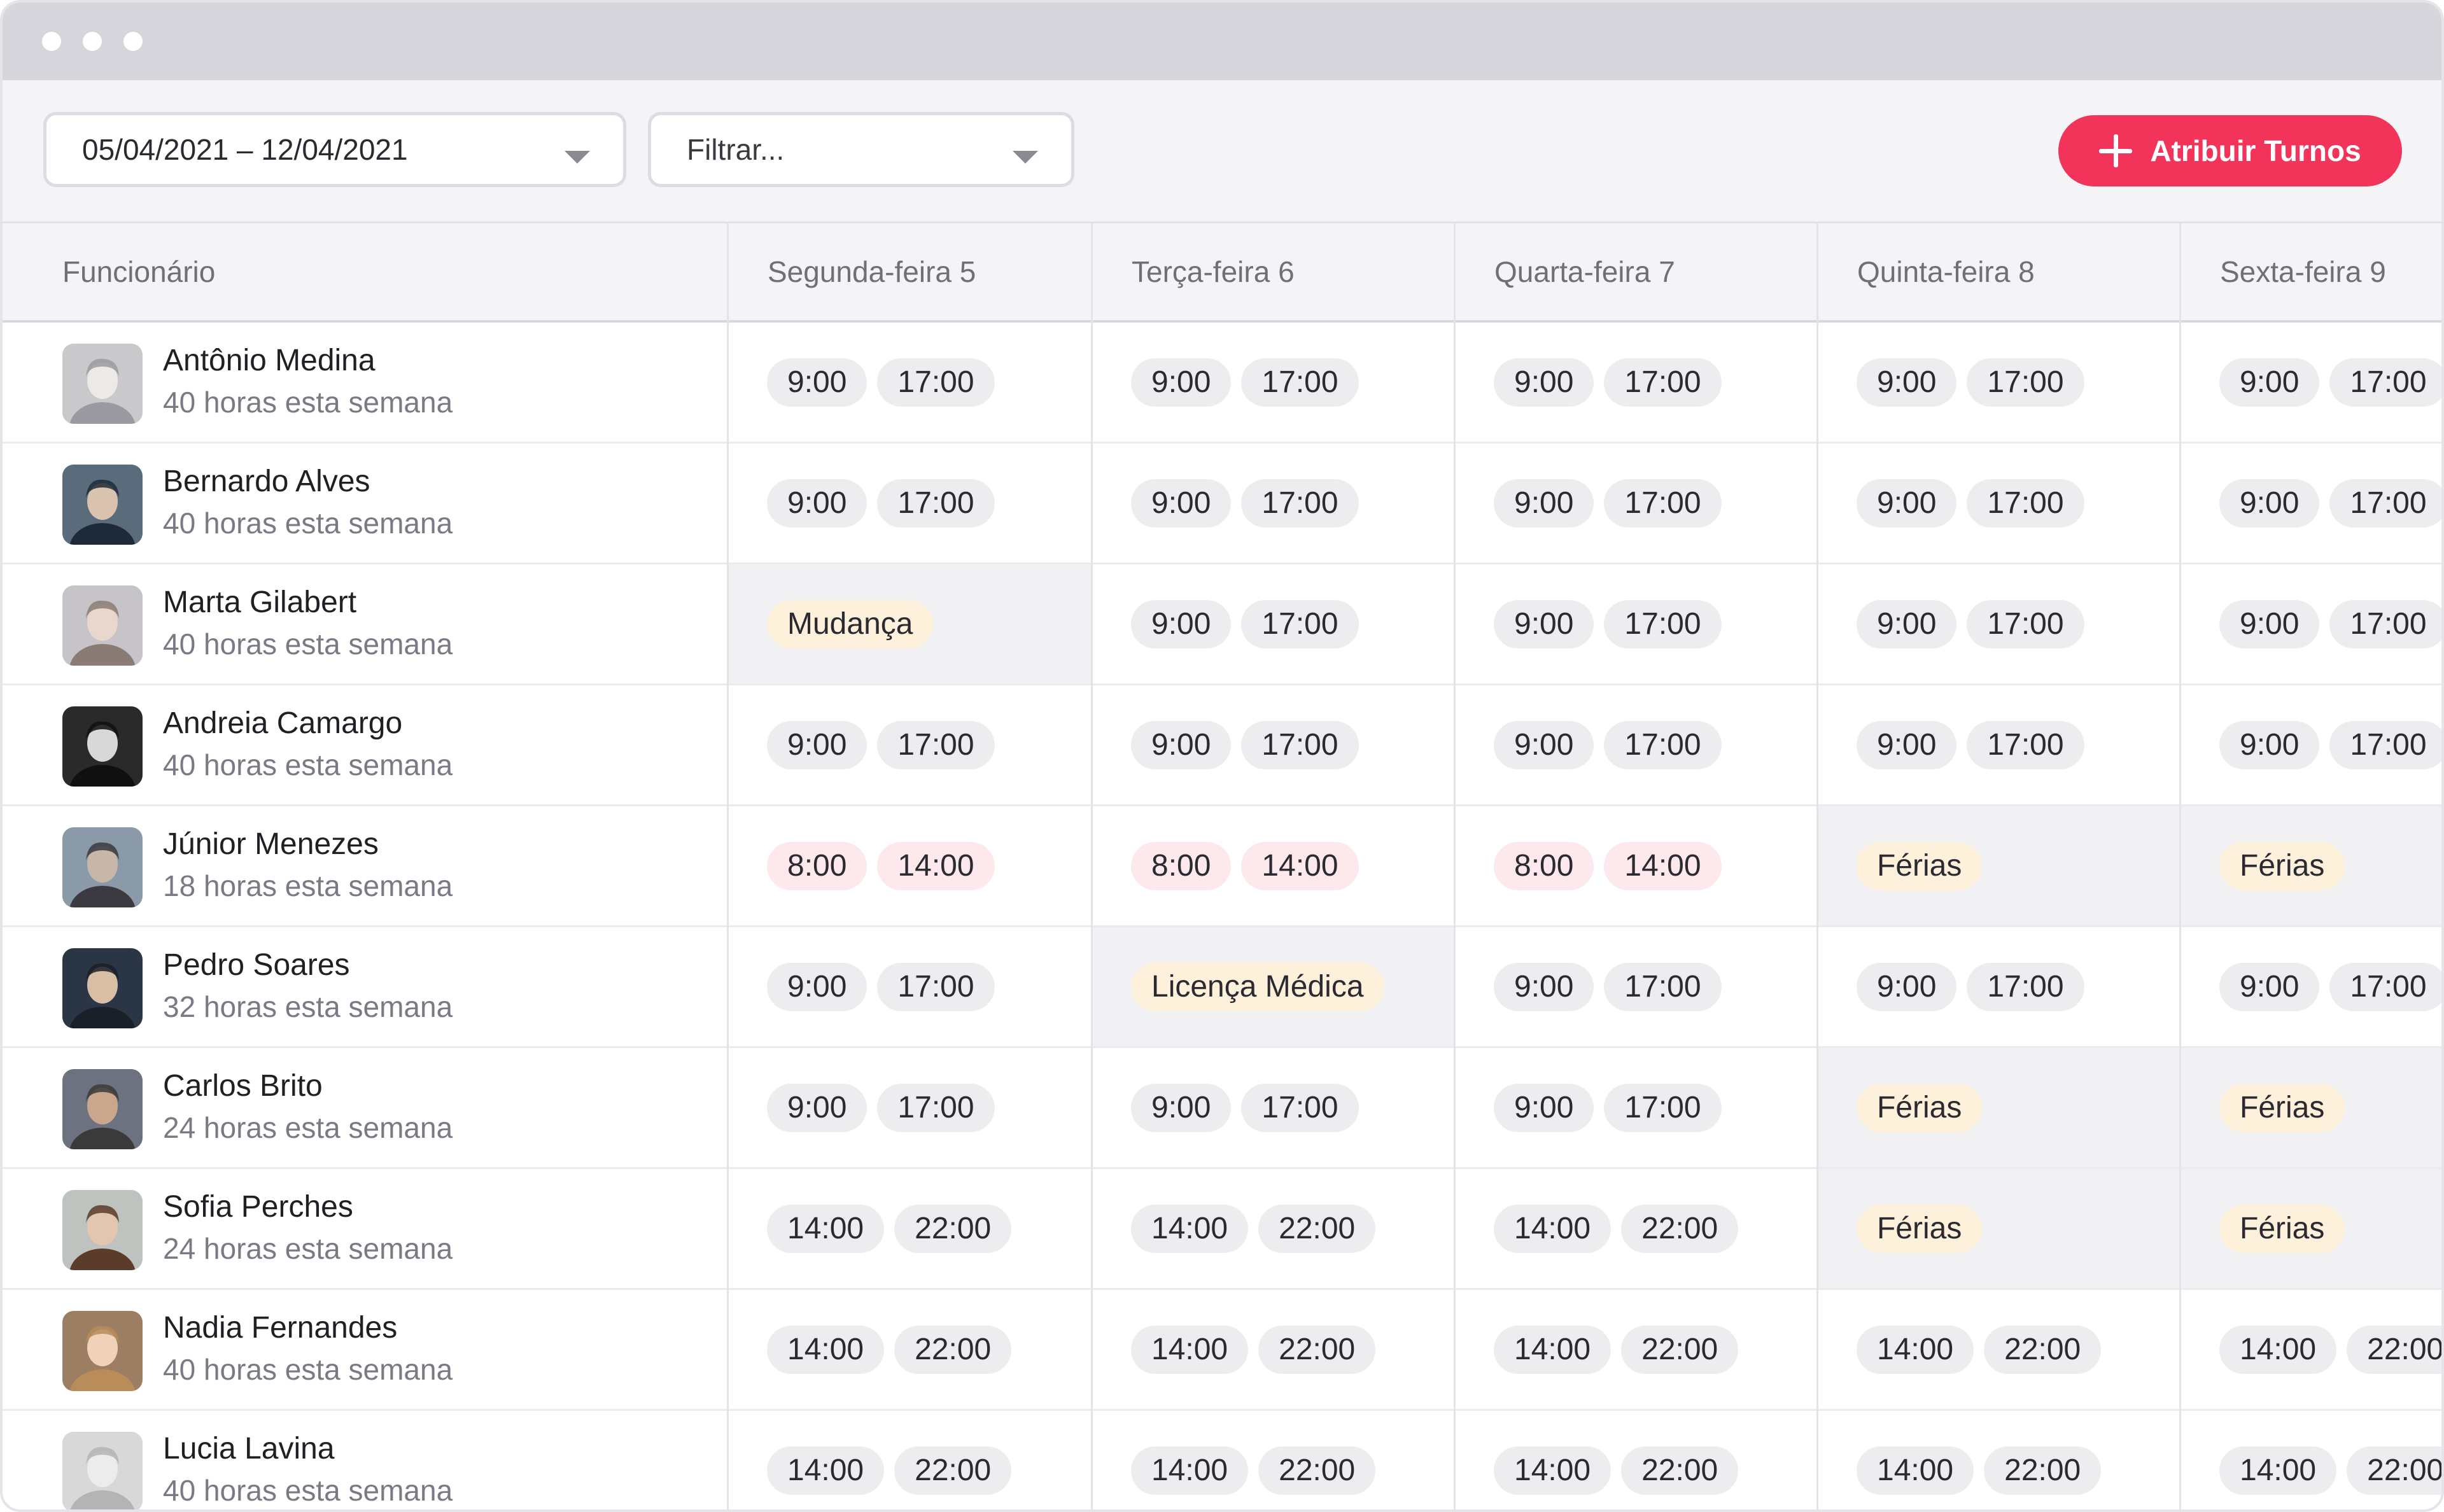 This screenshot has width=2444, height=1512. I want to click on absence-badge: Mudança, so click(850, 623).